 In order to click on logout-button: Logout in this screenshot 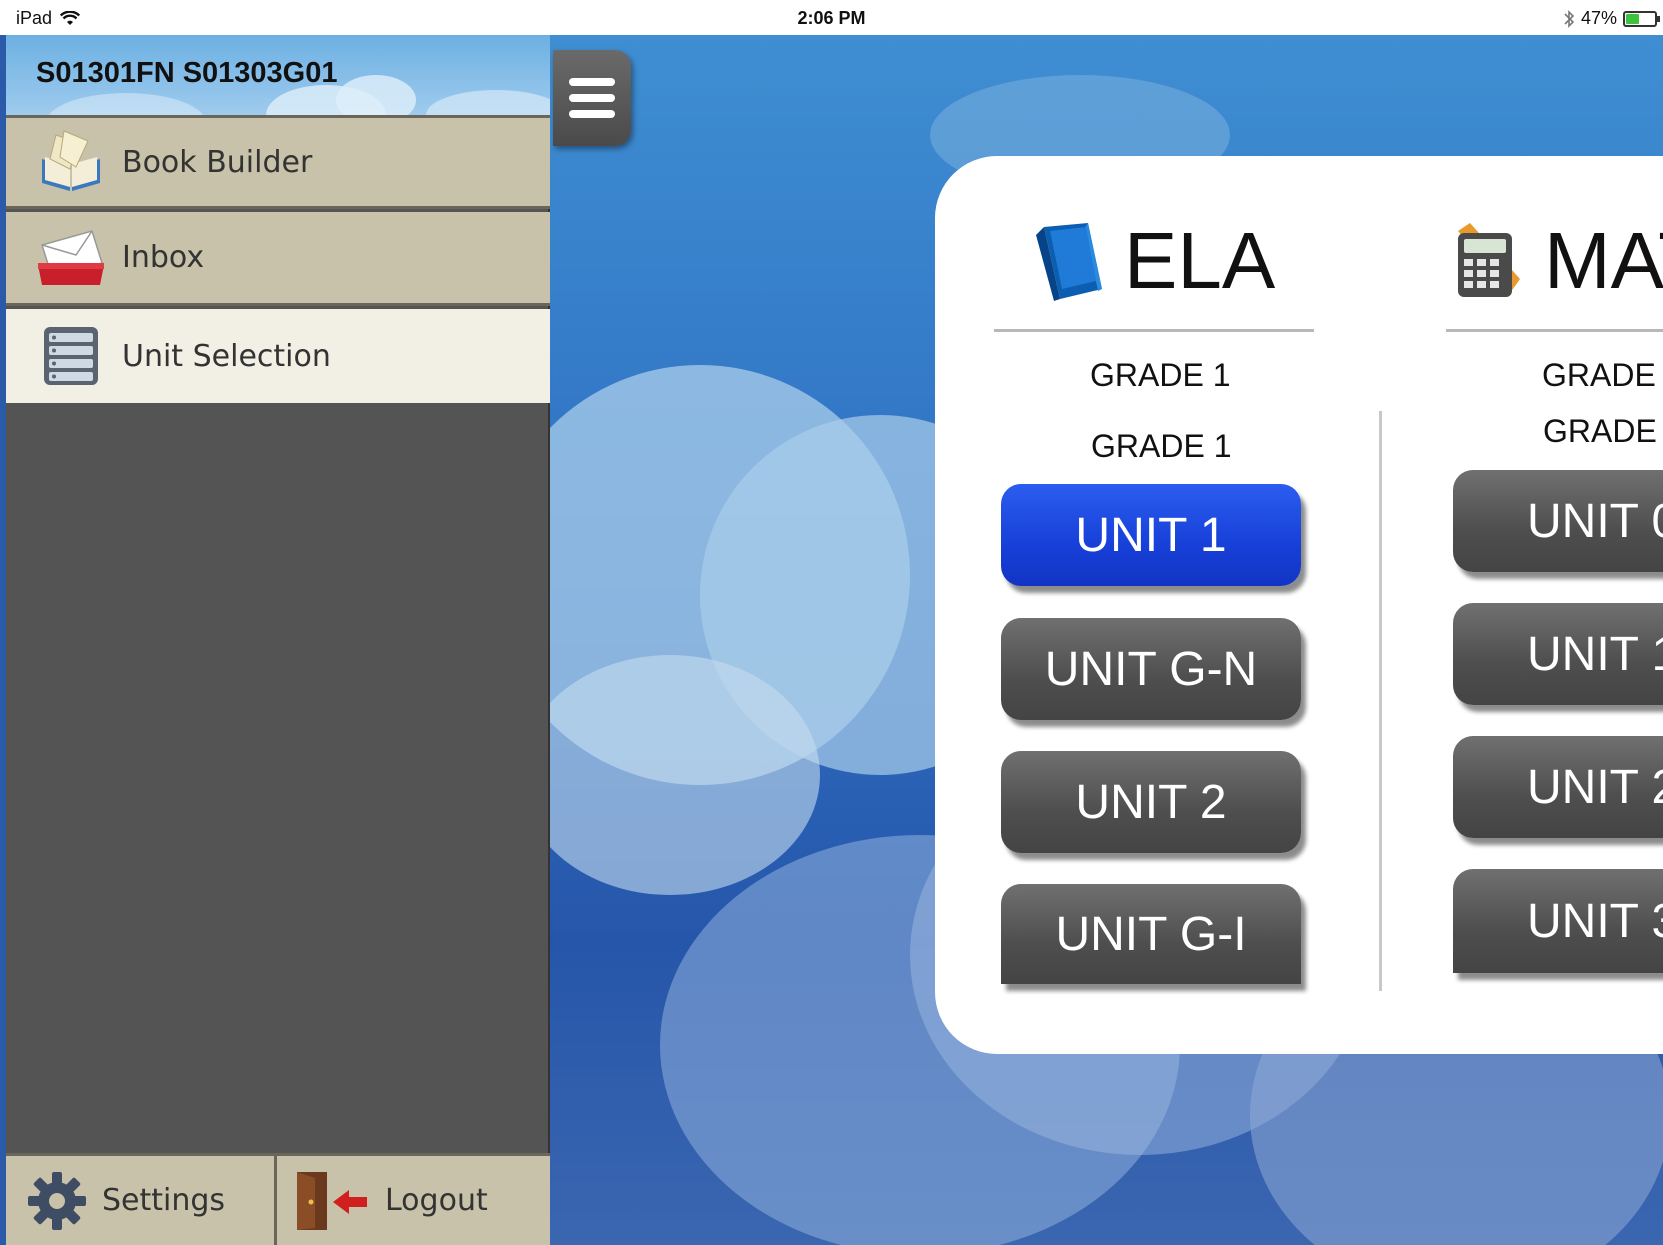, I will do `click(413, 1199)`.